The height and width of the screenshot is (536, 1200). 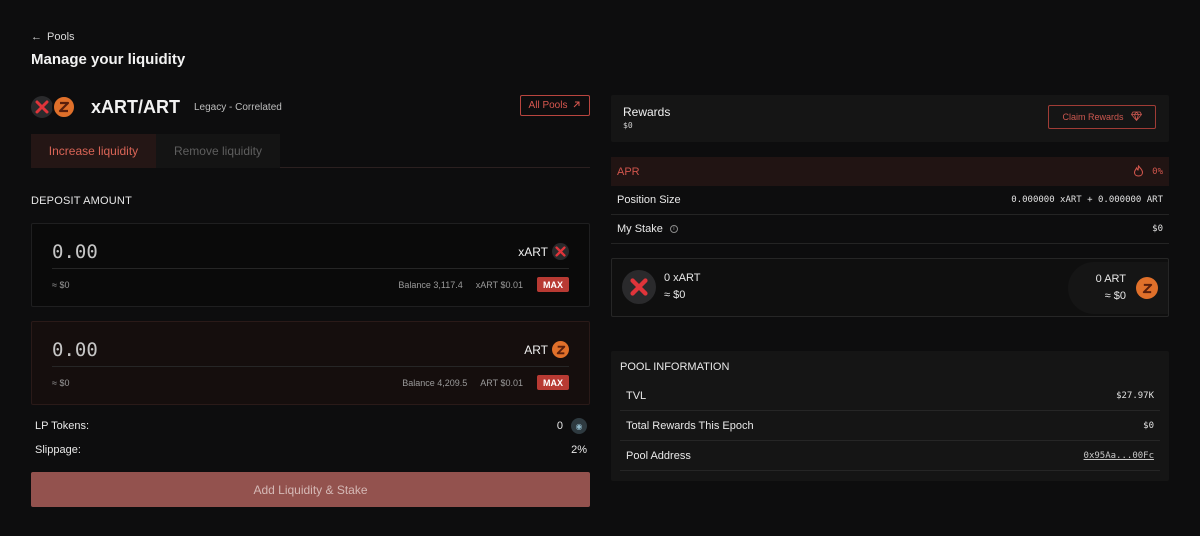 What do you see at coordinates (890, 229) in the screenshot?
I see `my-stake-row: My Stake i $0` at bounding box center [890, 229].